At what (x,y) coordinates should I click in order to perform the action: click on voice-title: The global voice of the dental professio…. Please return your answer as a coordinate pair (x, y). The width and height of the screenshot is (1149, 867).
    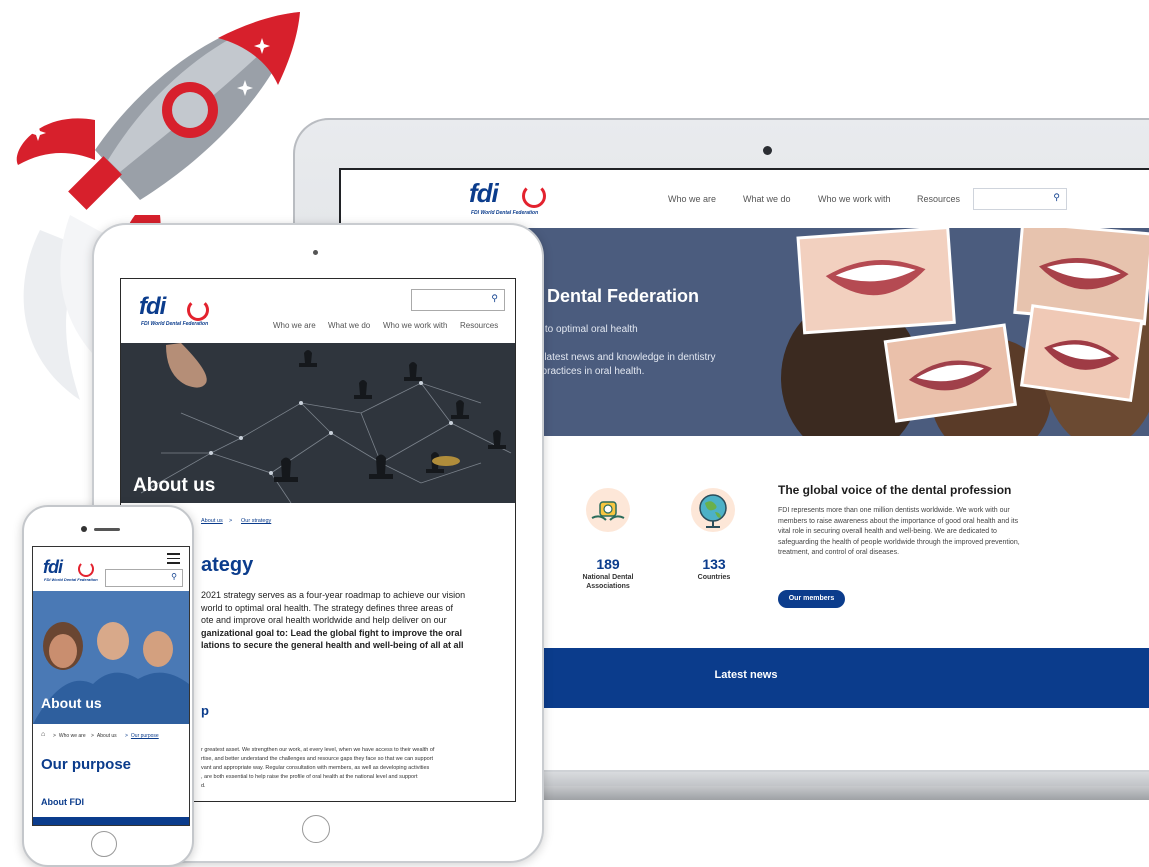
    Looking at the image, I should click on (895, 490).